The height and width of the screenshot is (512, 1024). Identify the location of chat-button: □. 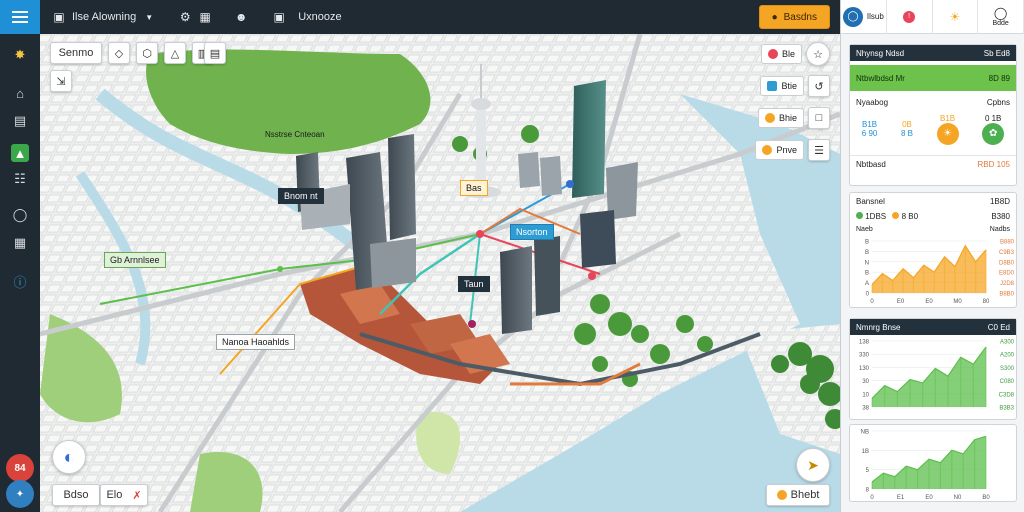
(819, 118).